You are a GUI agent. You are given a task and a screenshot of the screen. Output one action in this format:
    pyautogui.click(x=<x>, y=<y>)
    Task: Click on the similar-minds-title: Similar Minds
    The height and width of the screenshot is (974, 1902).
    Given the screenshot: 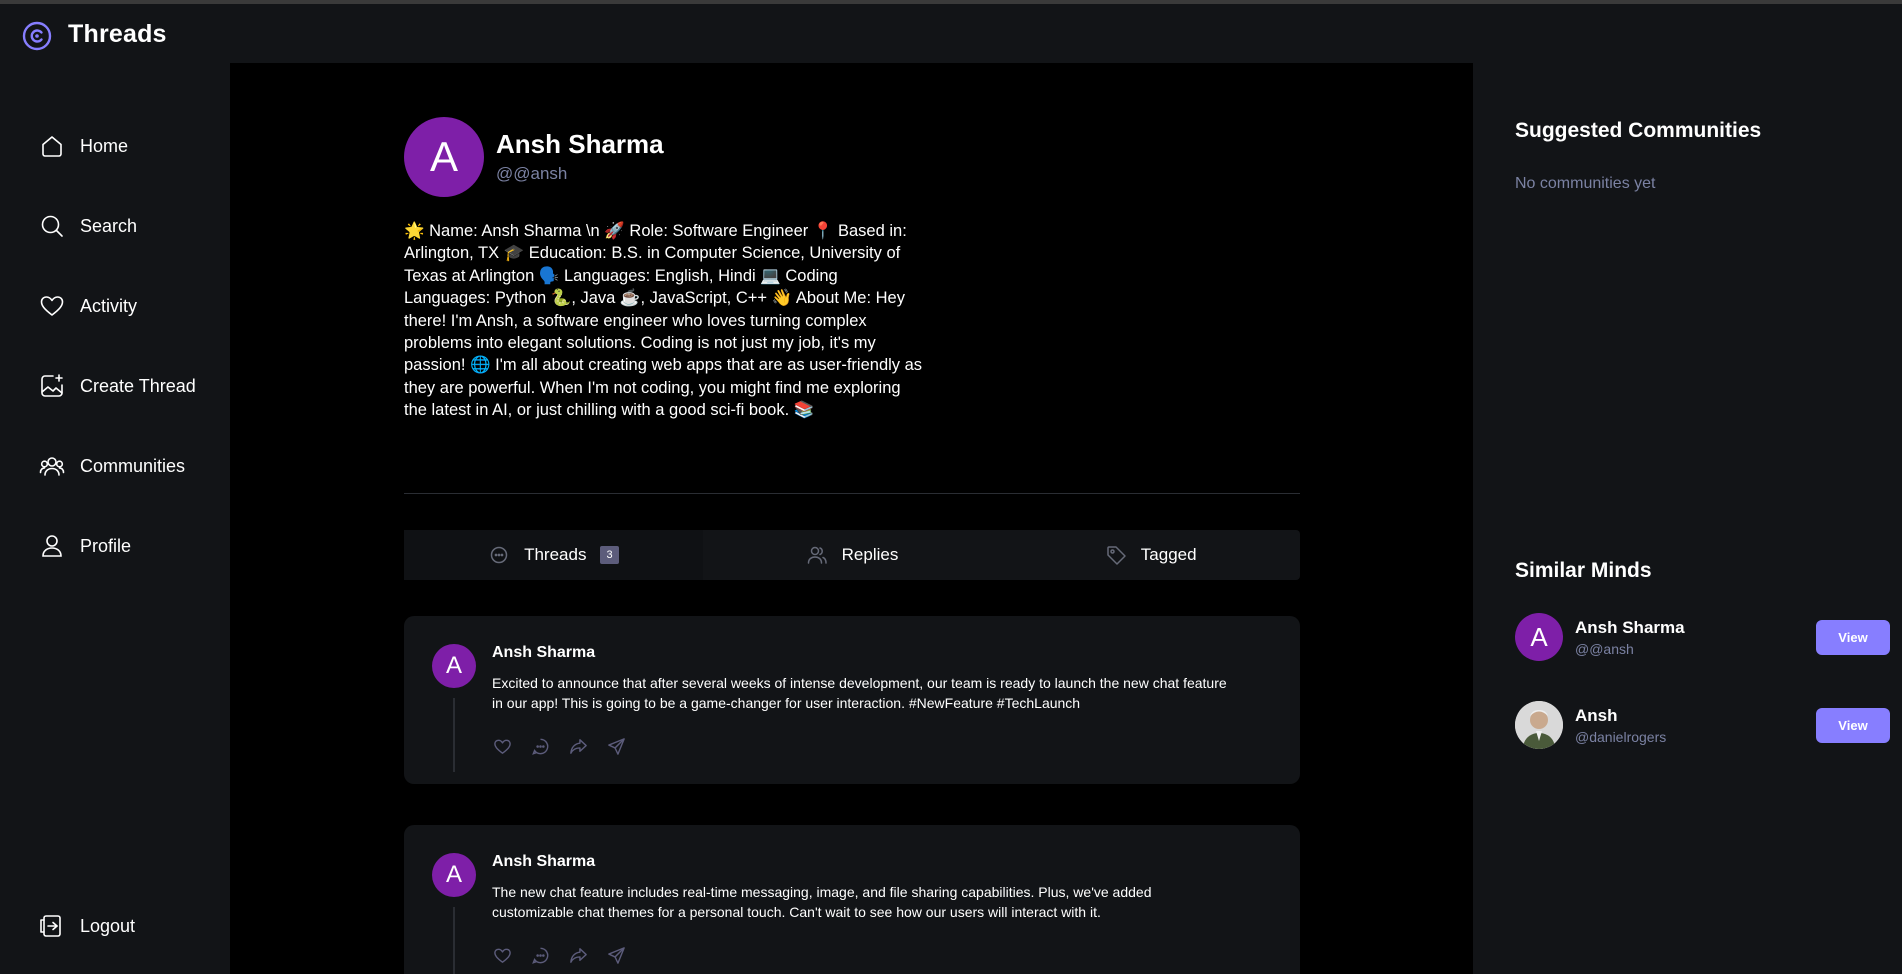 What is the action you would take?
    pyautogui.click(x=1583, y=570)
    